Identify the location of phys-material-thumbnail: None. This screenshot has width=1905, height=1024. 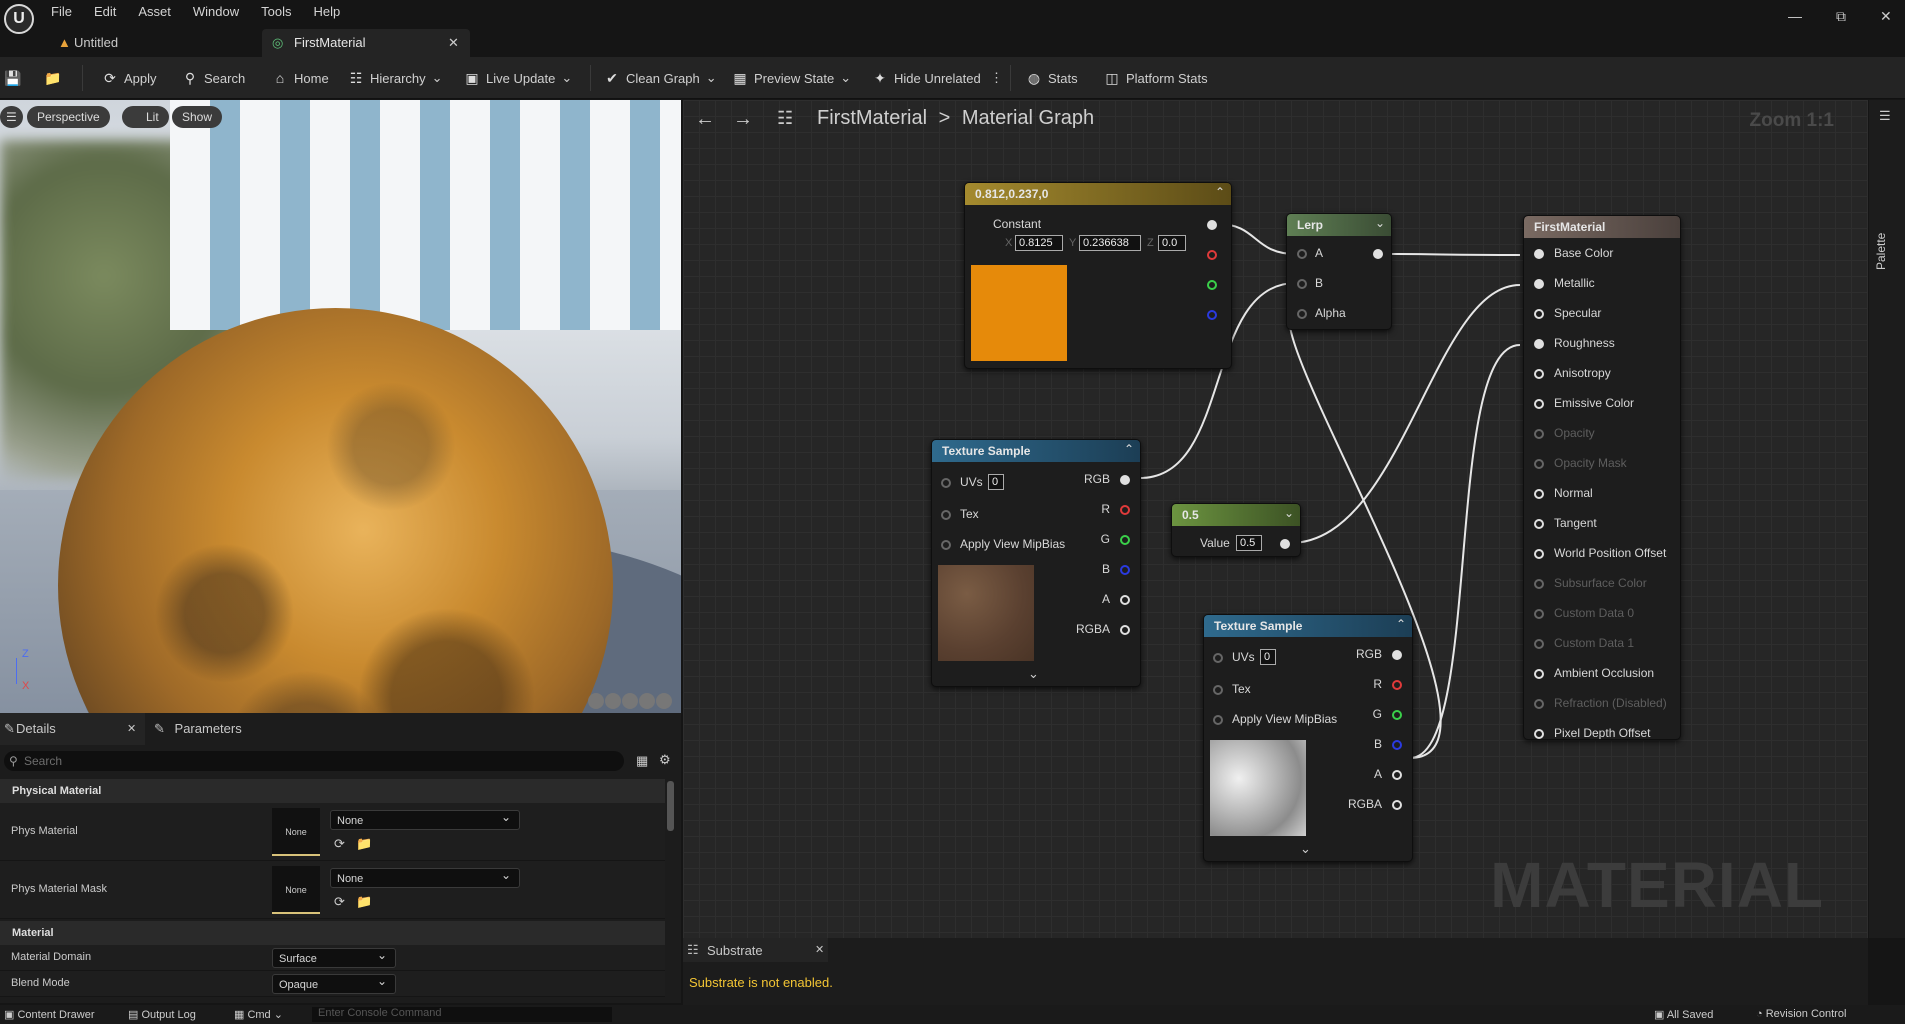
(296, 832).